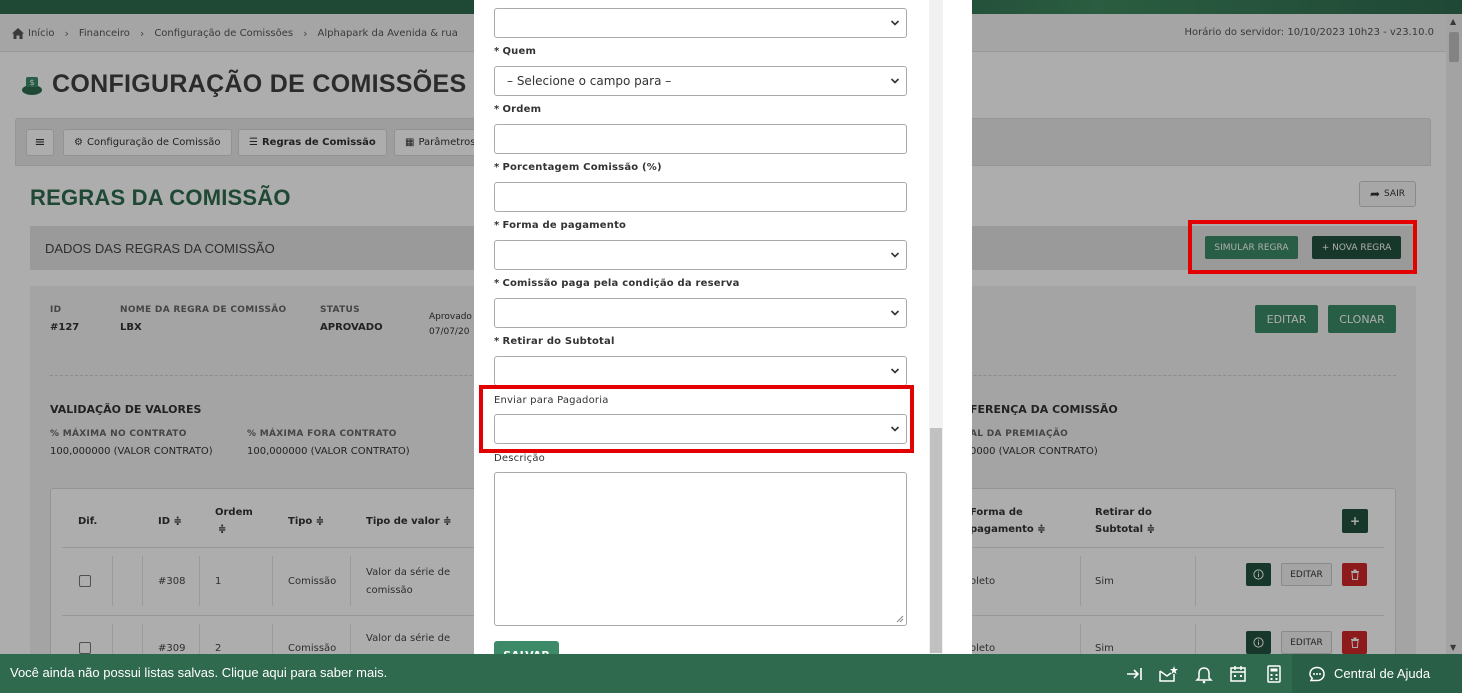 The height and width of the screenshot is (693, 1462). What do you see at coordinates (560, 225) in the screenshot?
I see `forma-pagamento-label: * Forma de pagamento` at bounding box center [560, 225].